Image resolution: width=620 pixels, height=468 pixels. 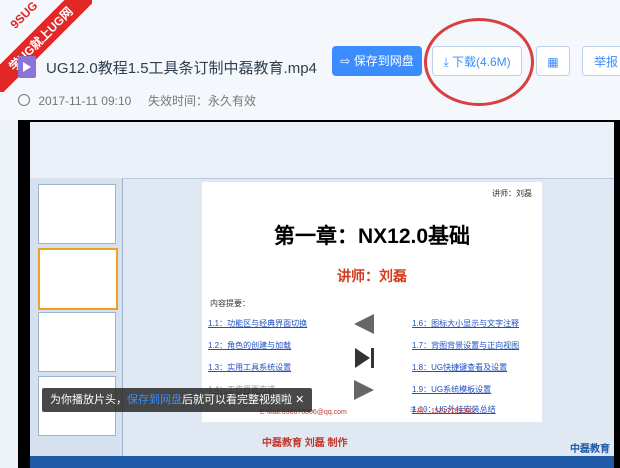 What do you see at coordinates (460, 367) in the screenshot?
I see `outline-item: 1.8：UG快捷键查看及设置` at bounding box center [460, 367].